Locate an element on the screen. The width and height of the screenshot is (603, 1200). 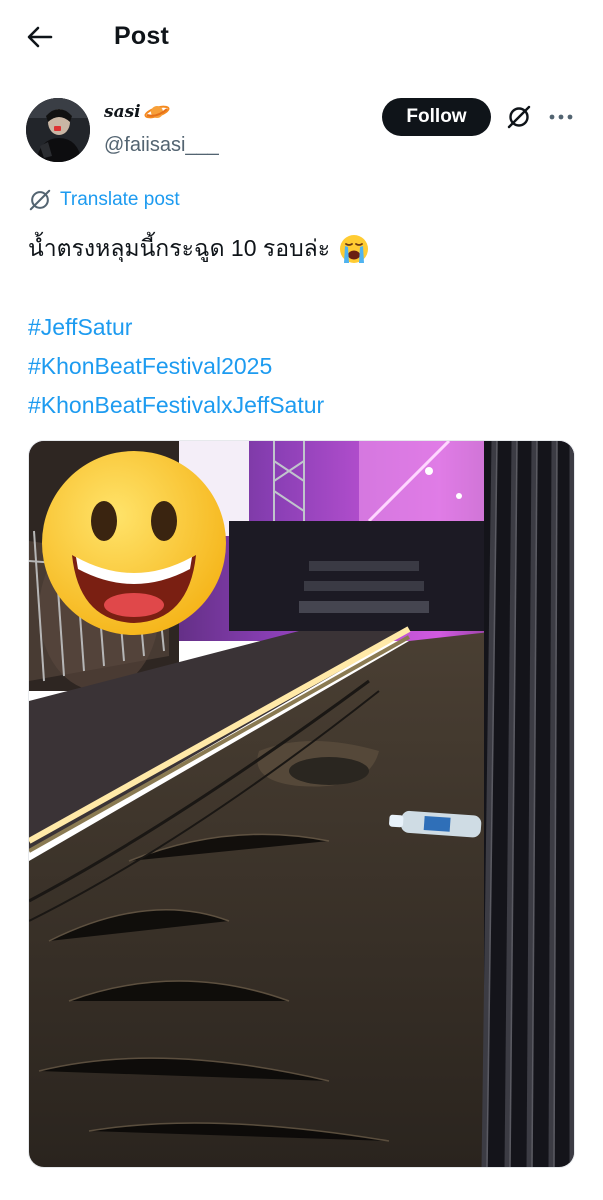
avatar is located at coordinates (58, 130).